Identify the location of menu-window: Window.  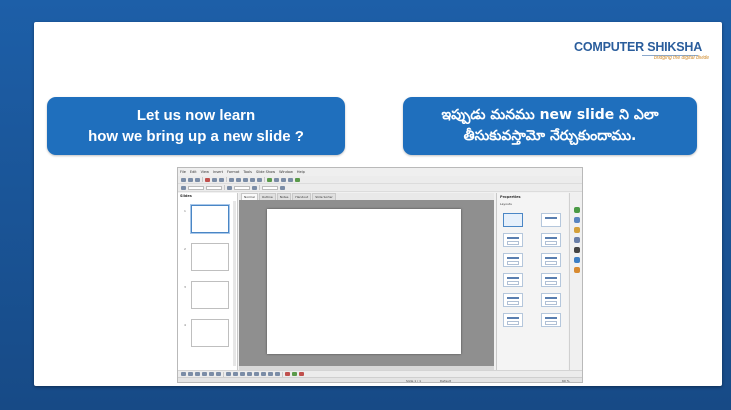
(286, 172).